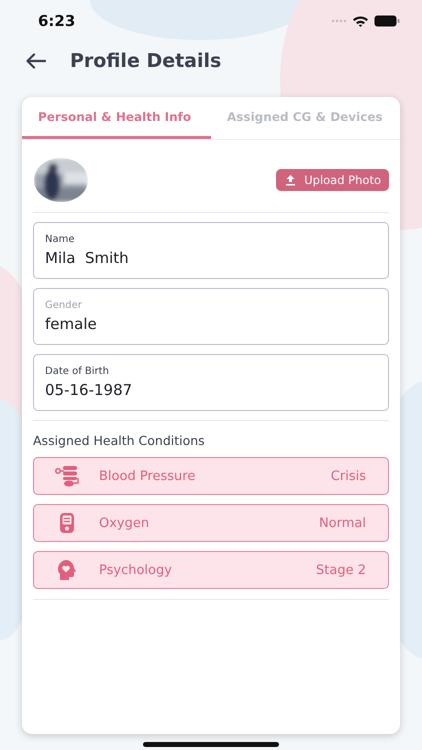 The image size is (422, 750). I want to click on condition-row: Oxygen Normal, so click(211, 523).